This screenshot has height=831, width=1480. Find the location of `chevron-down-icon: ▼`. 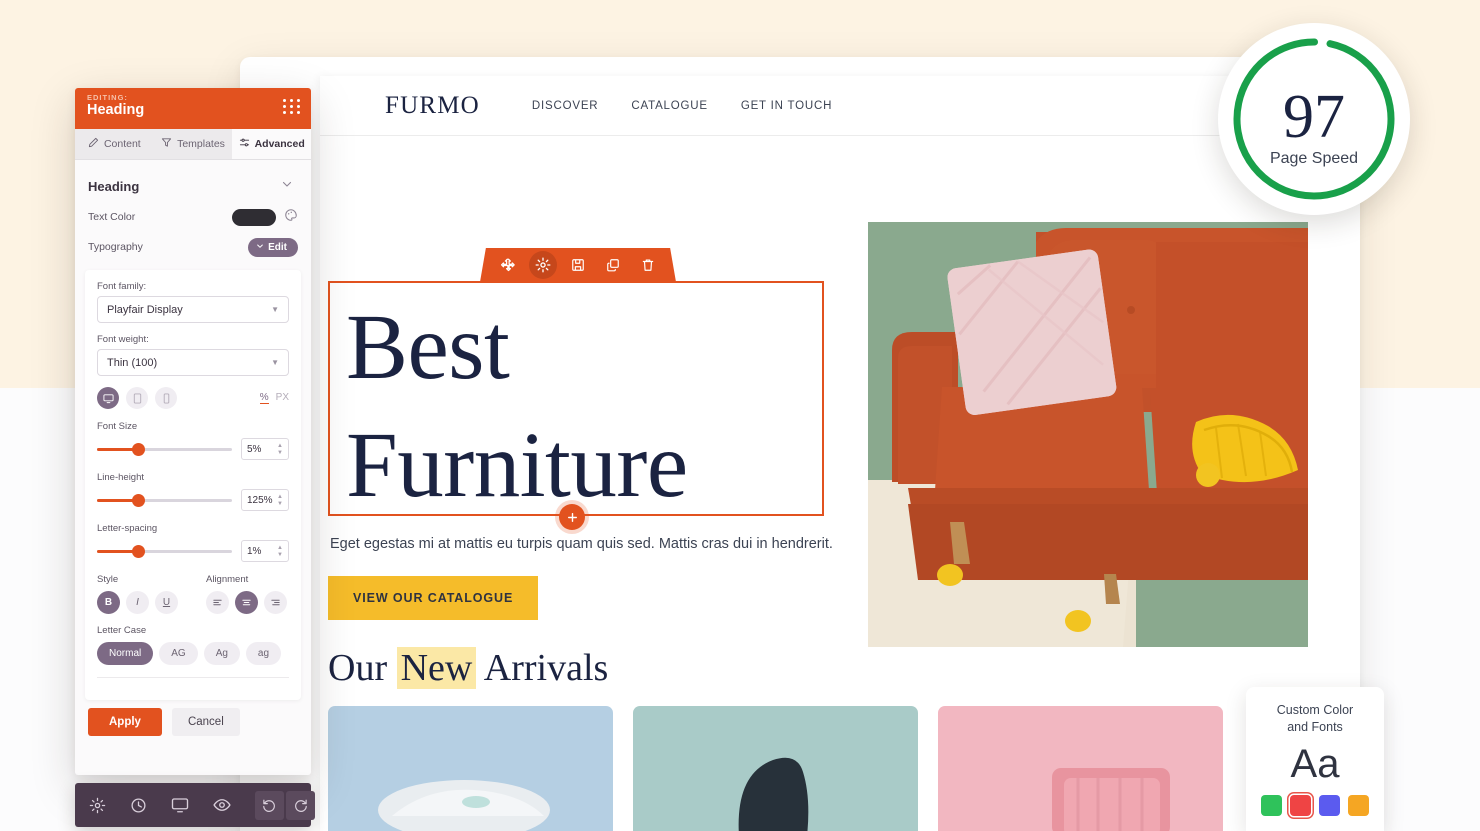

chevron-down-icon: ▼ is located at coordinates (275, 362).